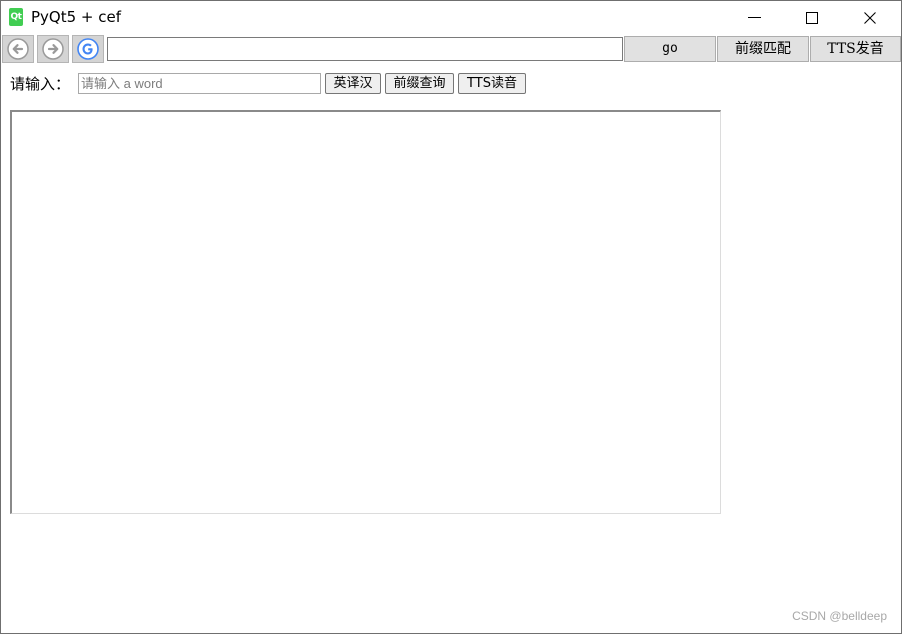  Describe the element at coordinates (451, 17) in the screenshot. I see `title-bar: Qt PyQt5 + cef` at that location.